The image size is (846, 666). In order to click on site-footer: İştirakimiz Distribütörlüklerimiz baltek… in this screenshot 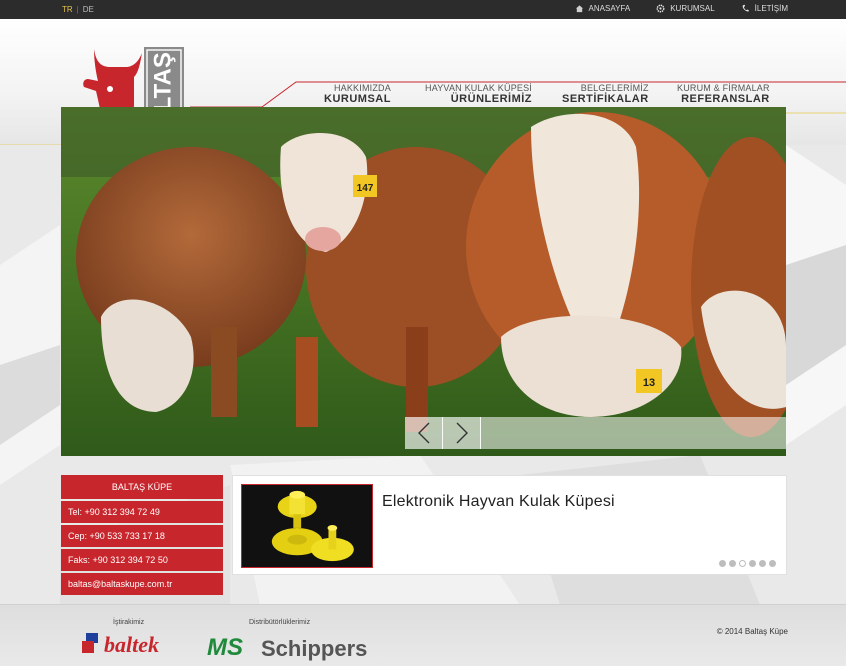, I will do `click(423, 635)`.